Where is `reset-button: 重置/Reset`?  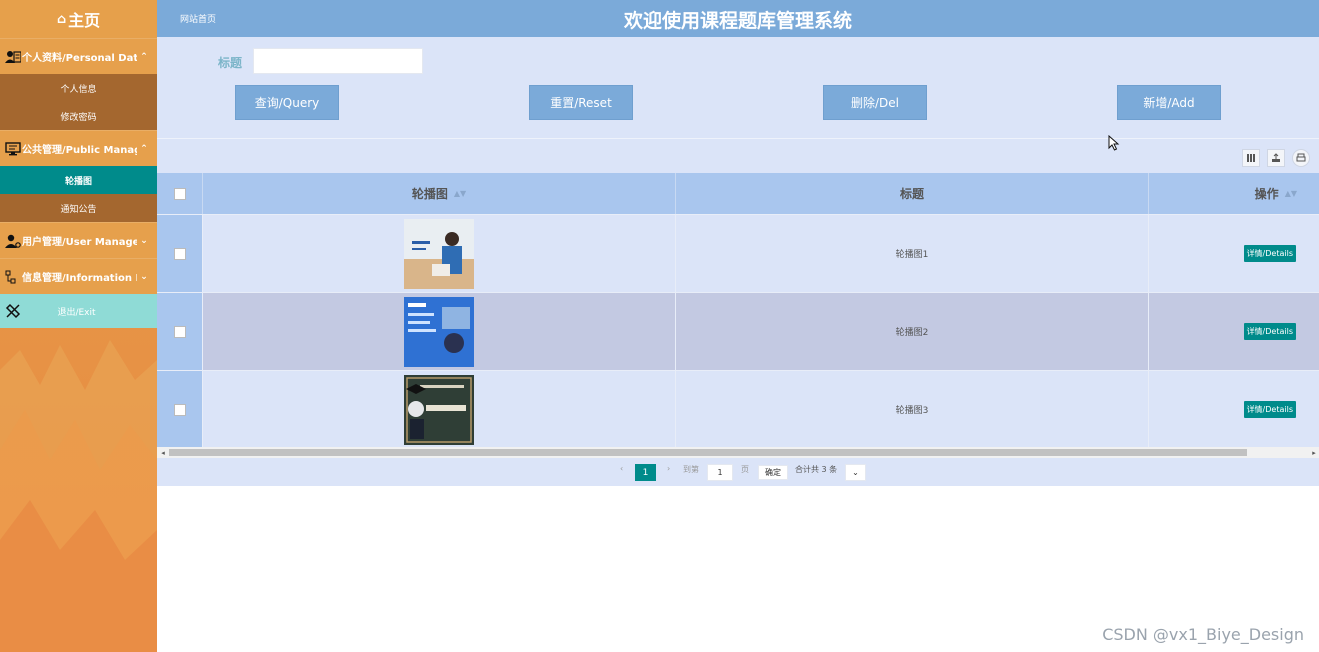
reset-button: 重置/Reset is located at coordinates (581, 102).